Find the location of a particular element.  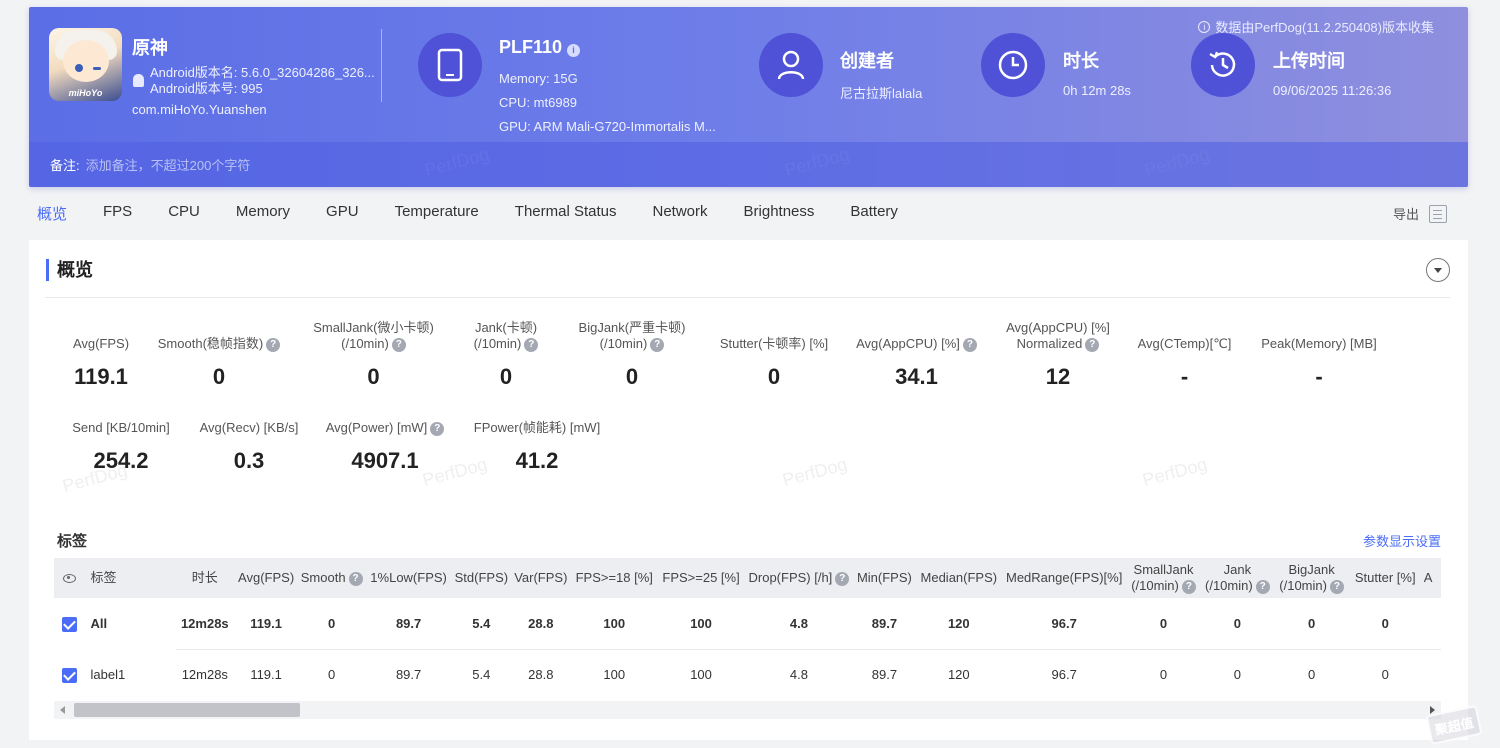

metric-label: SmallJank(微小卡顿) (/10min)? is located at coordinates (373, 336).